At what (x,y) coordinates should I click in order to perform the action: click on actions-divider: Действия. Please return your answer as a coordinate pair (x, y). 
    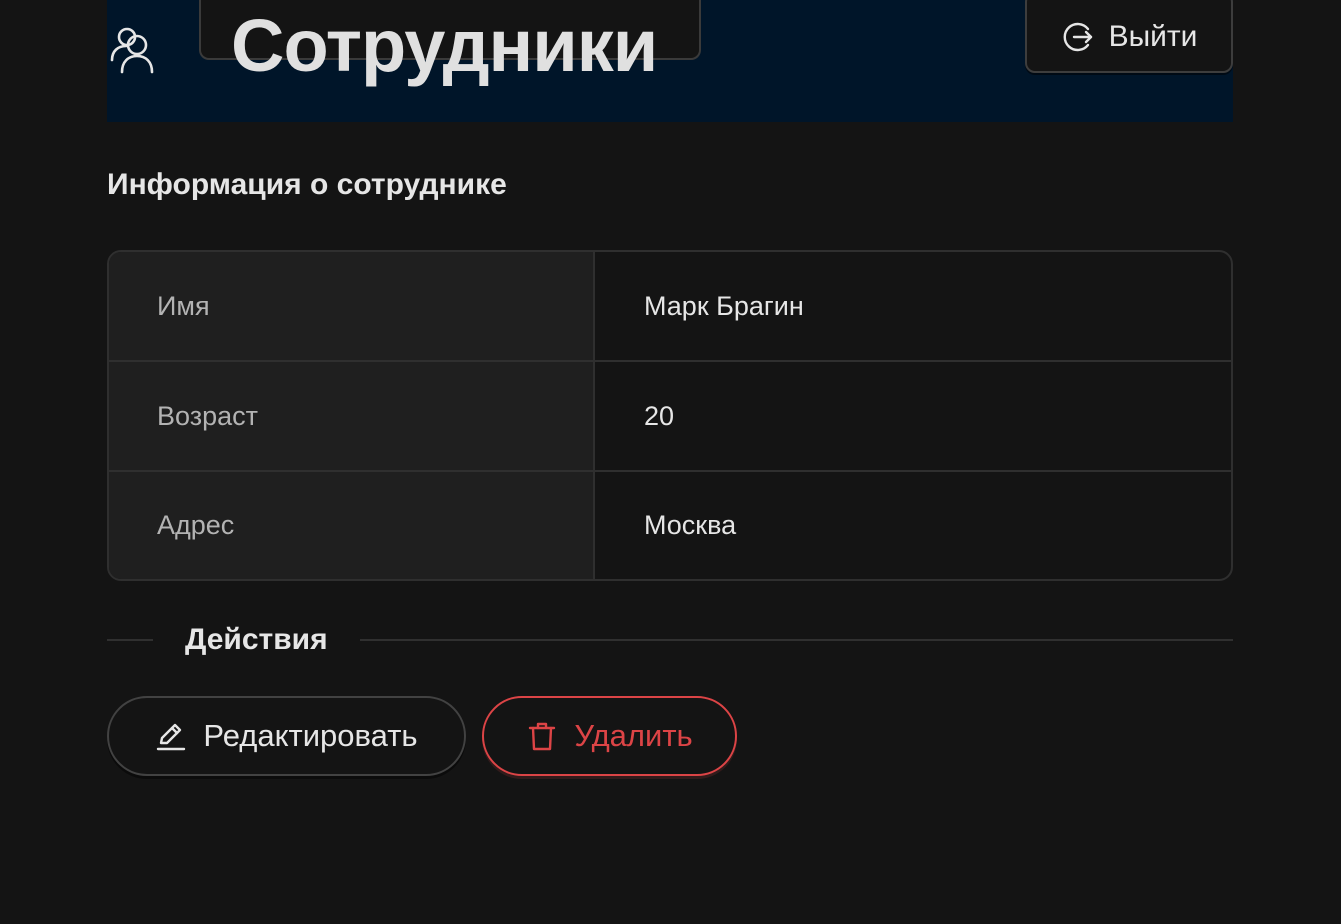
    Looking at the image, I should click on (670, 640).